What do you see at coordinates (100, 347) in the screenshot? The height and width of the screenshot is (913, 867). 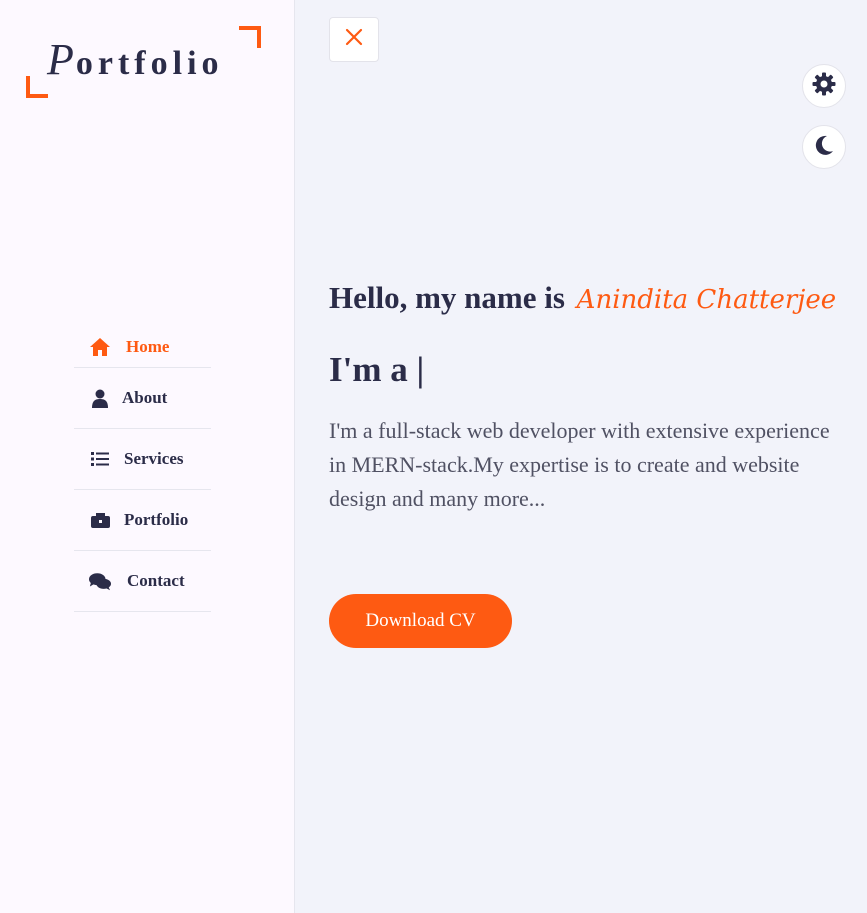 I see `home-icon` at bounding box center [100, 347].